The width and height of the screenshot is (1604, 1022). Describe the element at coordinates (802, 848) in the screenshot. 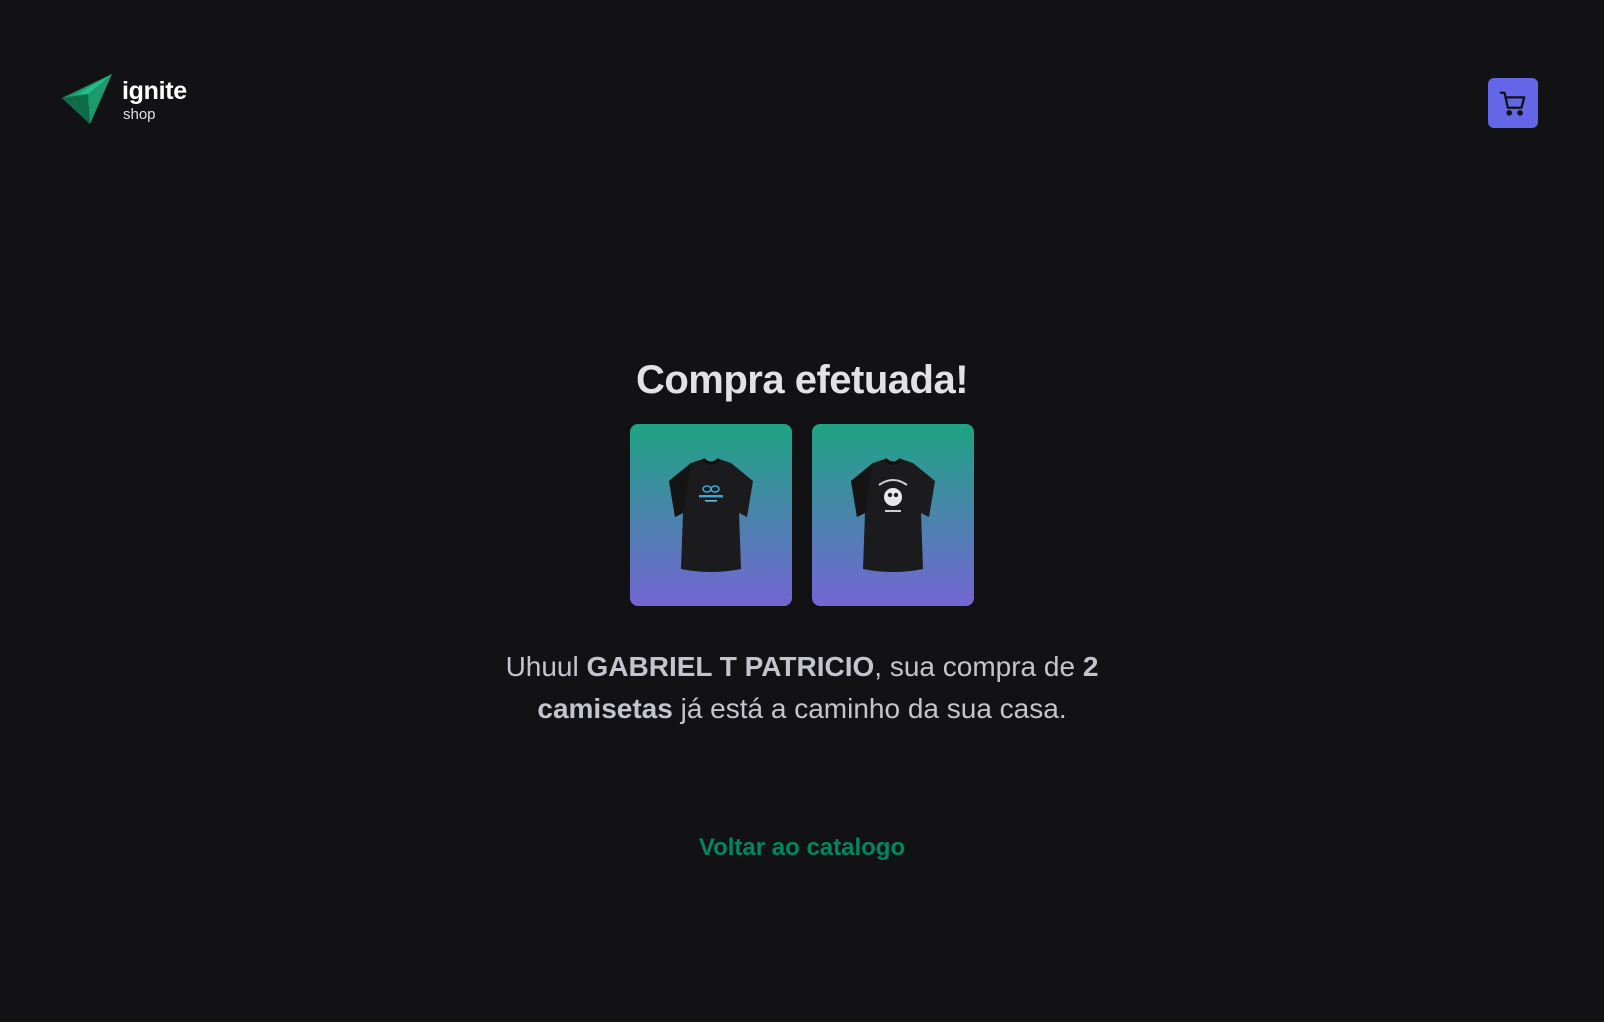

I see `back-to-catalog-link: Voltar ao catalogo` at that location.